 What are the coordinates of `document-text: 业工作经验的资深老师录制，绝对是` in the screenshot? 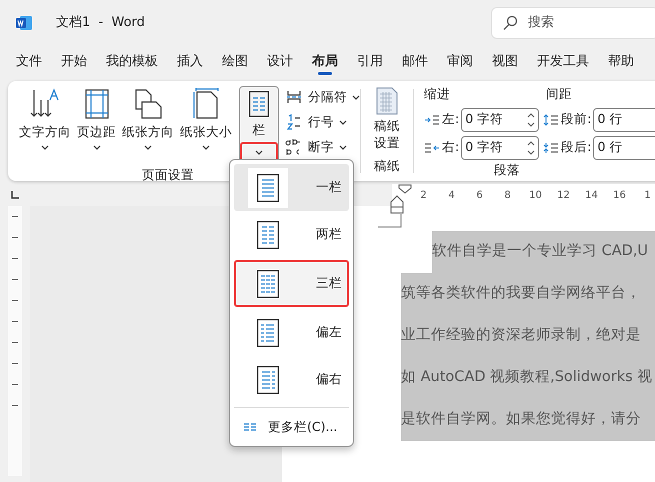 It's located at (521, 336).